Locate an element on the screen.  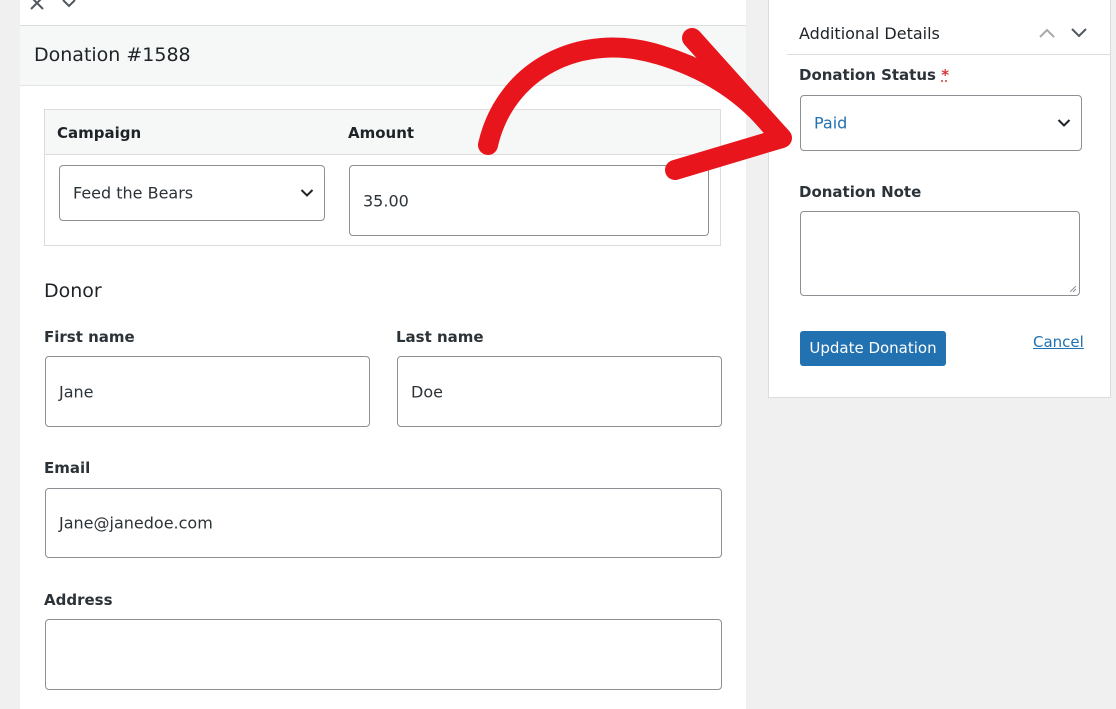
panel-top-controls is located at coordinates (53, 6).